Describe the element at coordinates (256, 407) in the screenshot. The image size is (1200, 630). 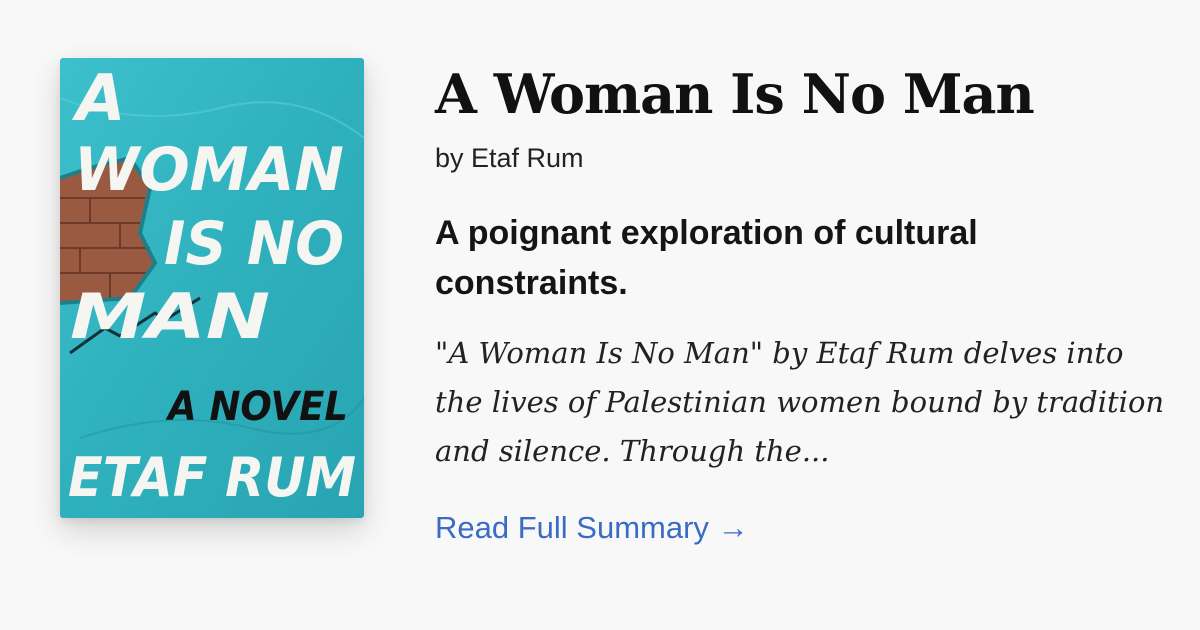
I see `cover-subtitle: A NOVEL` at that location.